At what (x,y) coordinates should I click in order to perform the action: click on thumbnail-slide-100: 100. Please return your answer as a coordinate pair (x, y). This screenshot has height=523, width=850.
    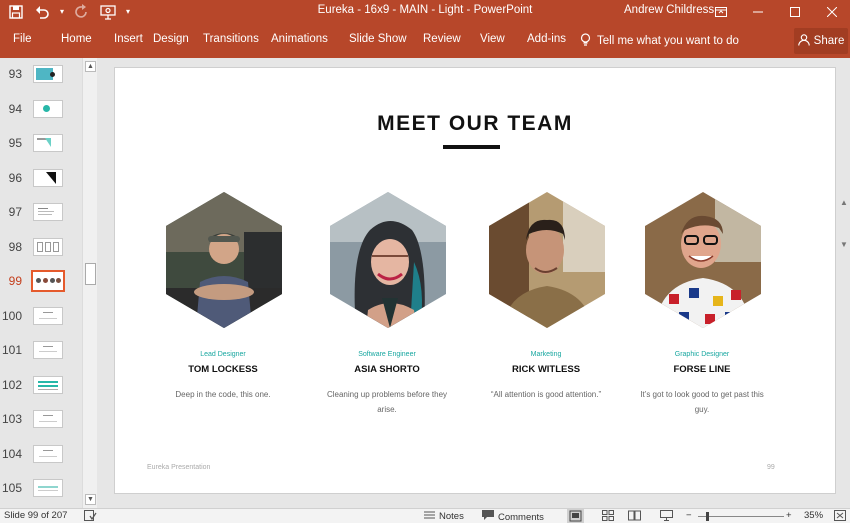
    Looking at the image, I should click on (42, 317).